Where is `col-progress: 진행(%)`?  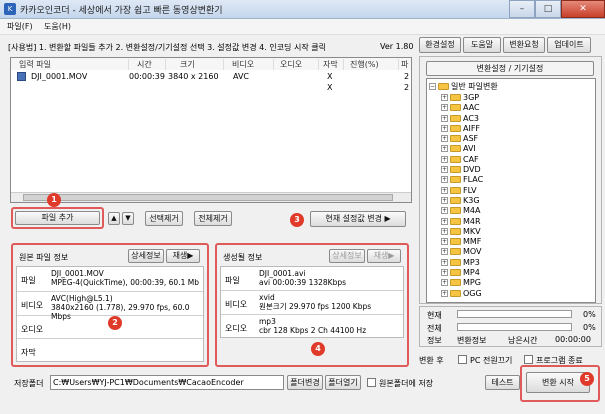
col-progress: 진행(%) is located at coordinates (371, 64).